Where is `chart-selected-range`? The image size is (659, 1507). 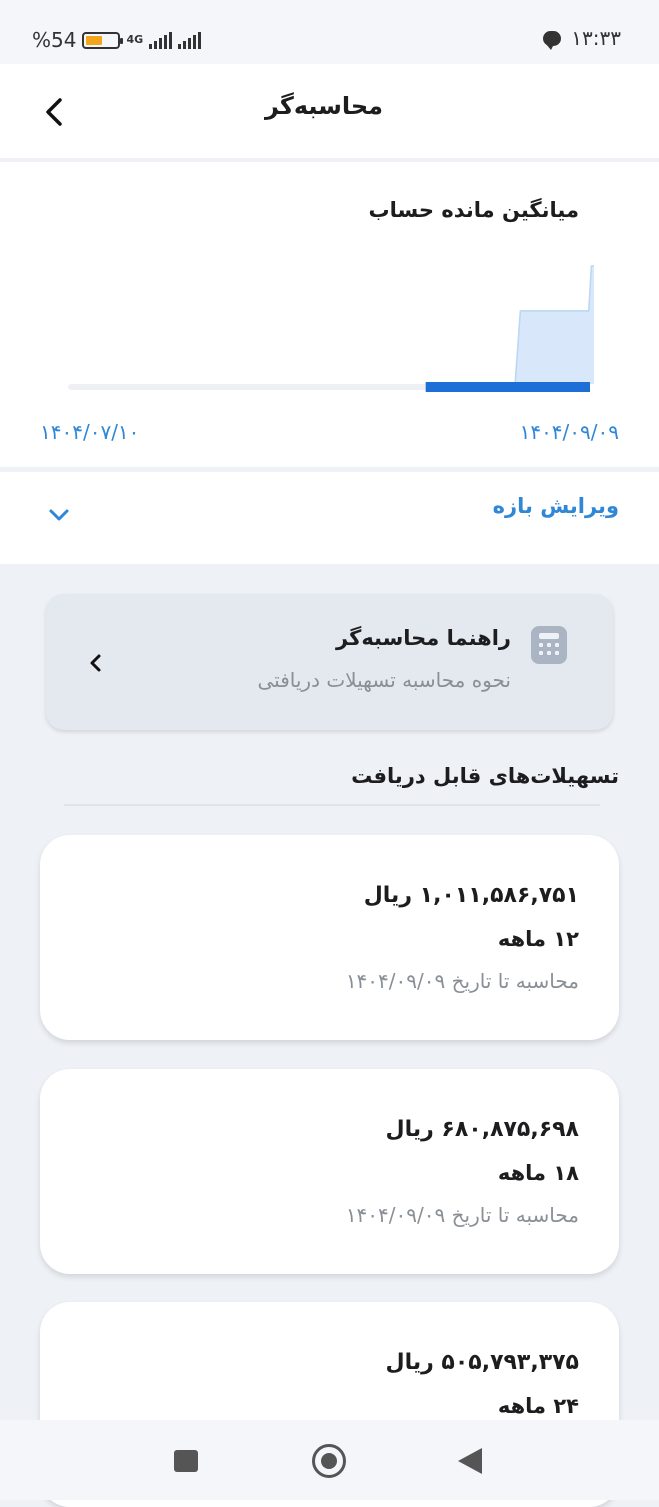 chart-selected-range is located at coordinates (507, 387).